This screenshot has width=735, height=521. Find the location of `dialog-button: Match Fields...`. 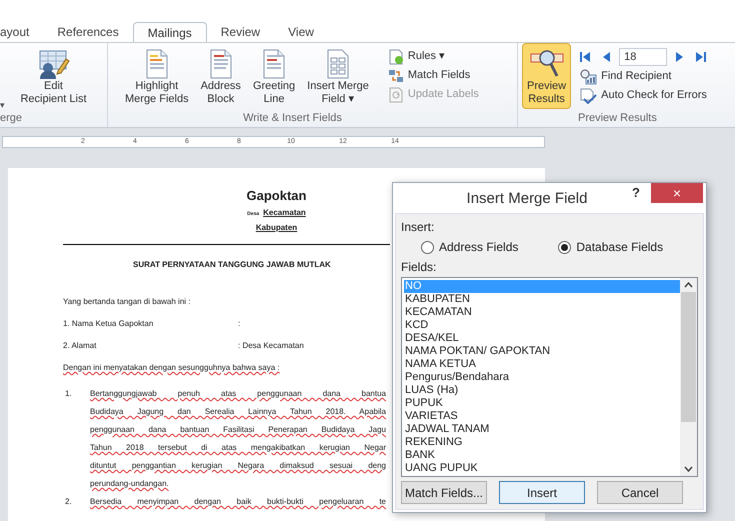

dialog-button: Match Fields... is located at coordinates (444, 492).